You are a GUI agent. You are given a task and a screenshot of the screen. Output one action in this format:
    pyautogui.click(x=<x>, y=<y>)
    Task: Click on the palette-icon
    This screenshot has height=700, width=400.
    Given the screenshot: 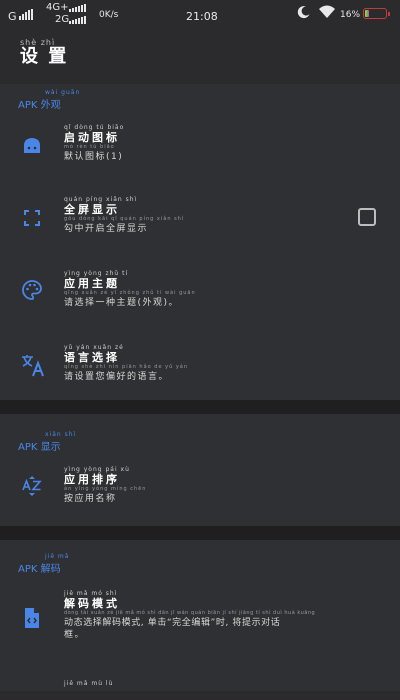 What is the action you would take?
    pyautogui.click(x=32, y=290)
    